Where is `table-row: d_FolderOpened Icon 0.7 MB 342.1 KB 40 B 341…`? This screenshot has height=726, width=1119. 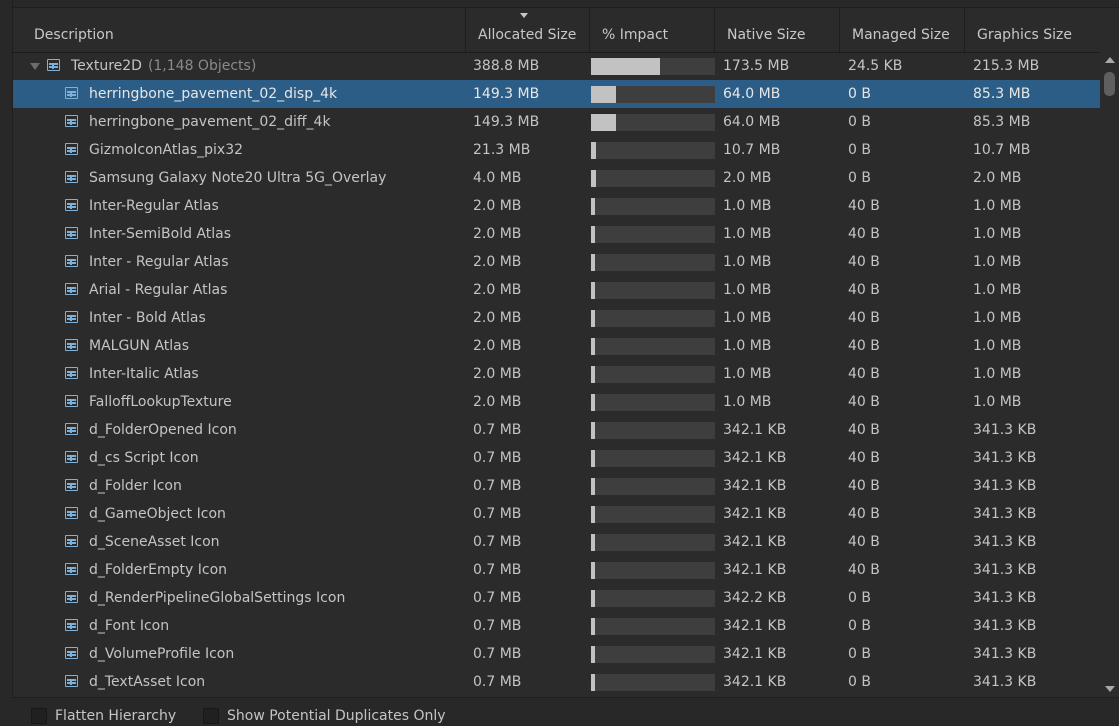 table-row: d_FolderOpened Icon 0.7 MB 342.1 KB 40 B 341… is located at coordinates (566, 430).